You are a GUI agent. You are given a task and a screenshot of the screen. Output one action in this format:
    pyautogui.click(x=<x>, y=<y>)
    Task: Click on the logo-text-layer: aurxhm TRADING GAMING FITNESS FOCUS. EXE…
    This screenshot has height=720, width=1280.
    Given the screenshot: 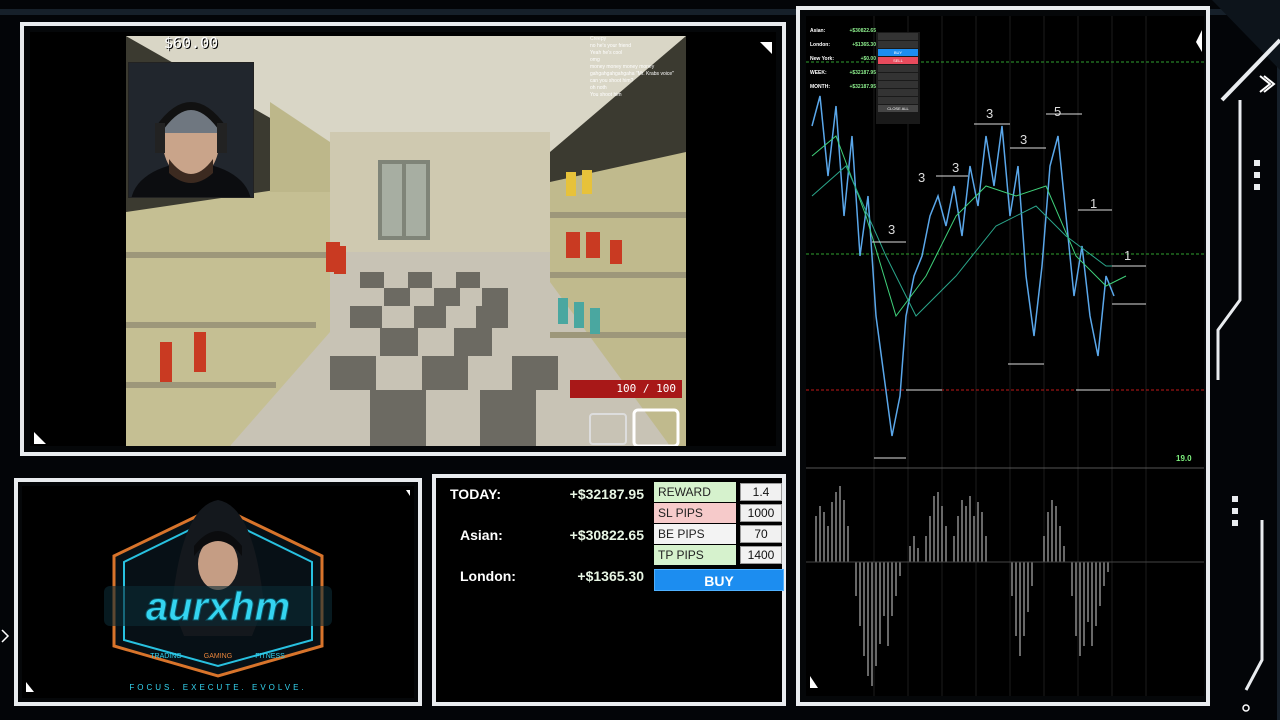 What is the action you would take?
    pyautogui.click(x=218, y=591)
    